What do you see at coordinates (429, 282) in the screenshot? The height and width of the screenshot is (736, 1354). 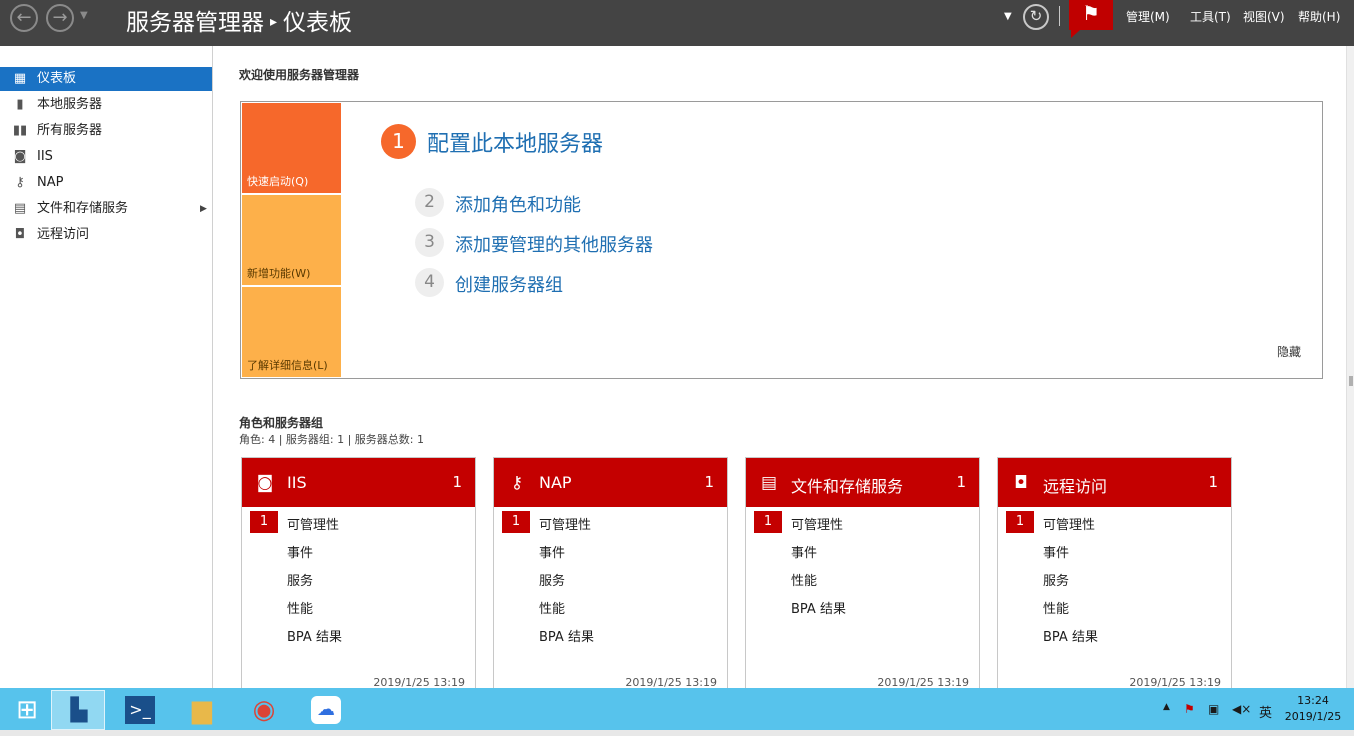 I see `step-number: 4` at bounding box center [429, 282].